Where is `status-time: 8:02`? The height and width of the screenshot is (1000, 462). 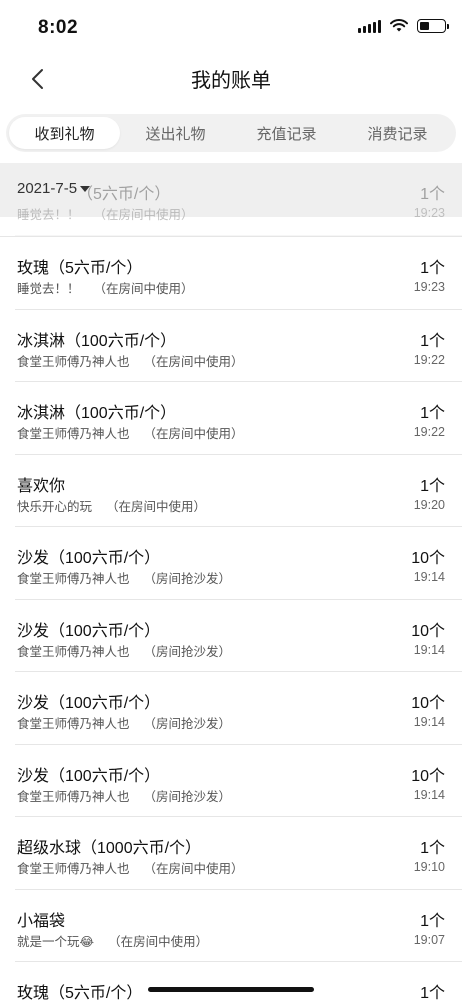 status-time: 8:02 is located at coordinates (58, 27).